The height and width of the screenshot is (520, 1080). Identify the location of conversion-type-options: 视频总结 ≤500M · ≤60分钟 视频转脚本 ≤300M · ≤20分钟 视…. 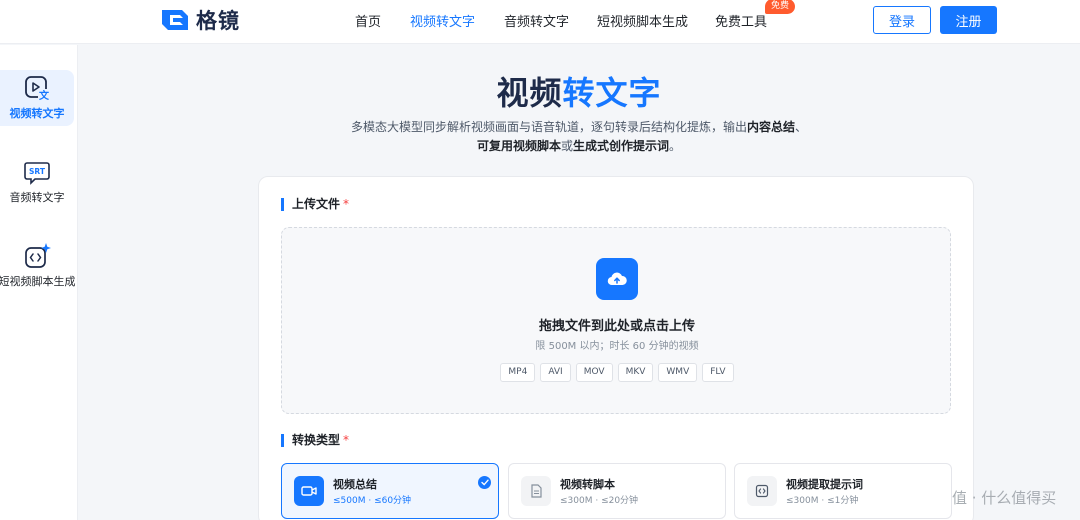
(616, 491).